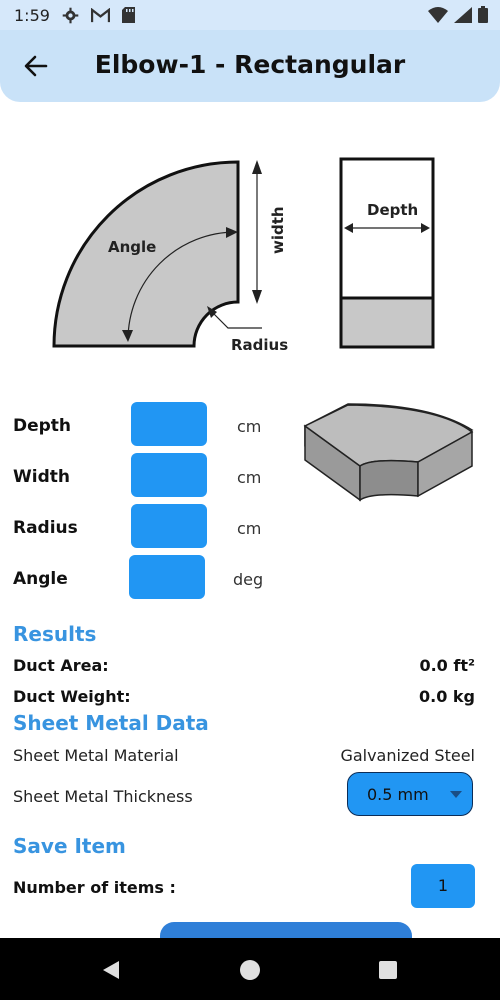 This screenshot has width=500, height=1000. What do you see at coordinates (111, 723) in the screenshot?
I see `sheet-metal-title: Sheet Metal Data` at bounding box center [111, 723].